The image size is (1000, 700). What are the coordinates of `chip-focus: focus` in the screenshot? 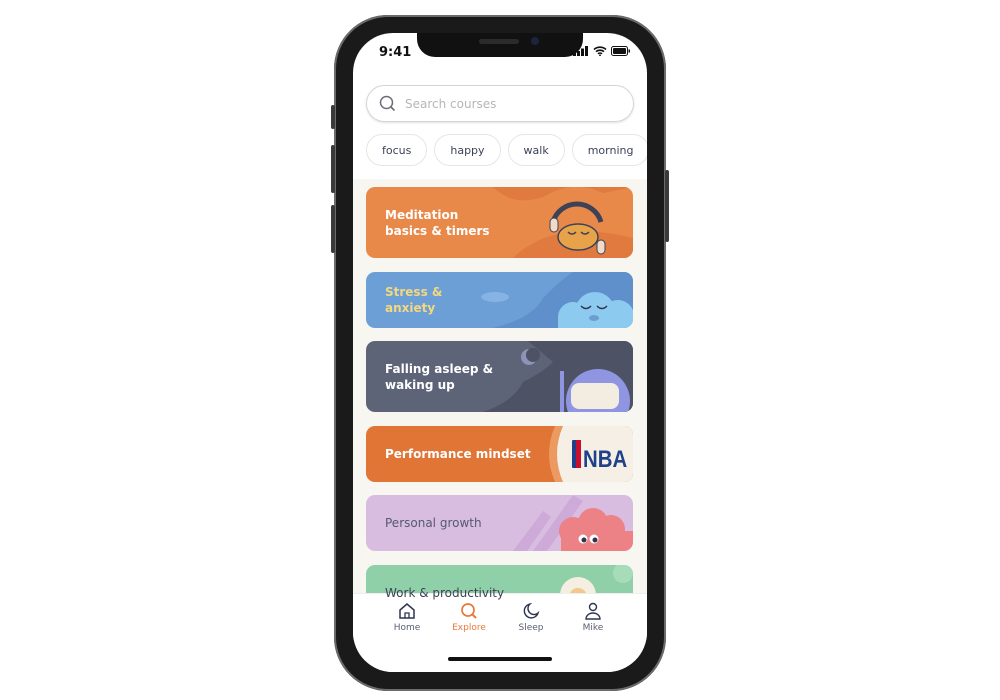 It's located at (397, 150).